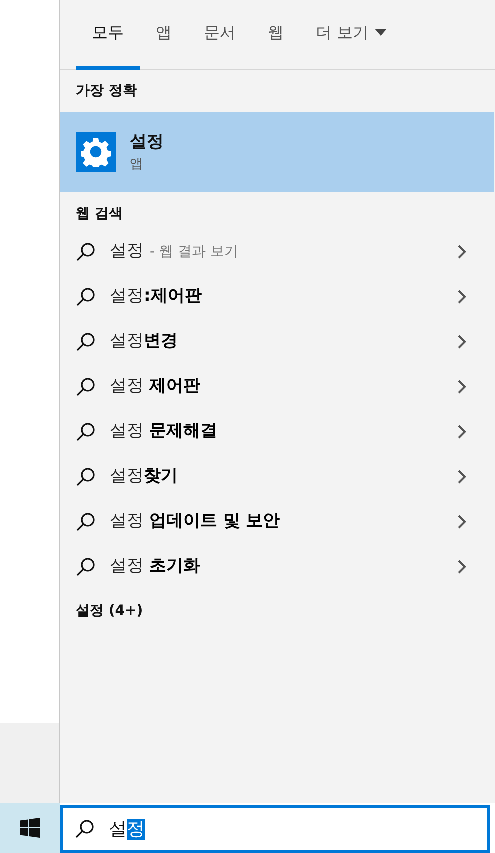  What do you see at coordinates (277, 296) in the screenshot?
I see `search-suggestion: 설정:제어판` at bounding box center [277, 296].